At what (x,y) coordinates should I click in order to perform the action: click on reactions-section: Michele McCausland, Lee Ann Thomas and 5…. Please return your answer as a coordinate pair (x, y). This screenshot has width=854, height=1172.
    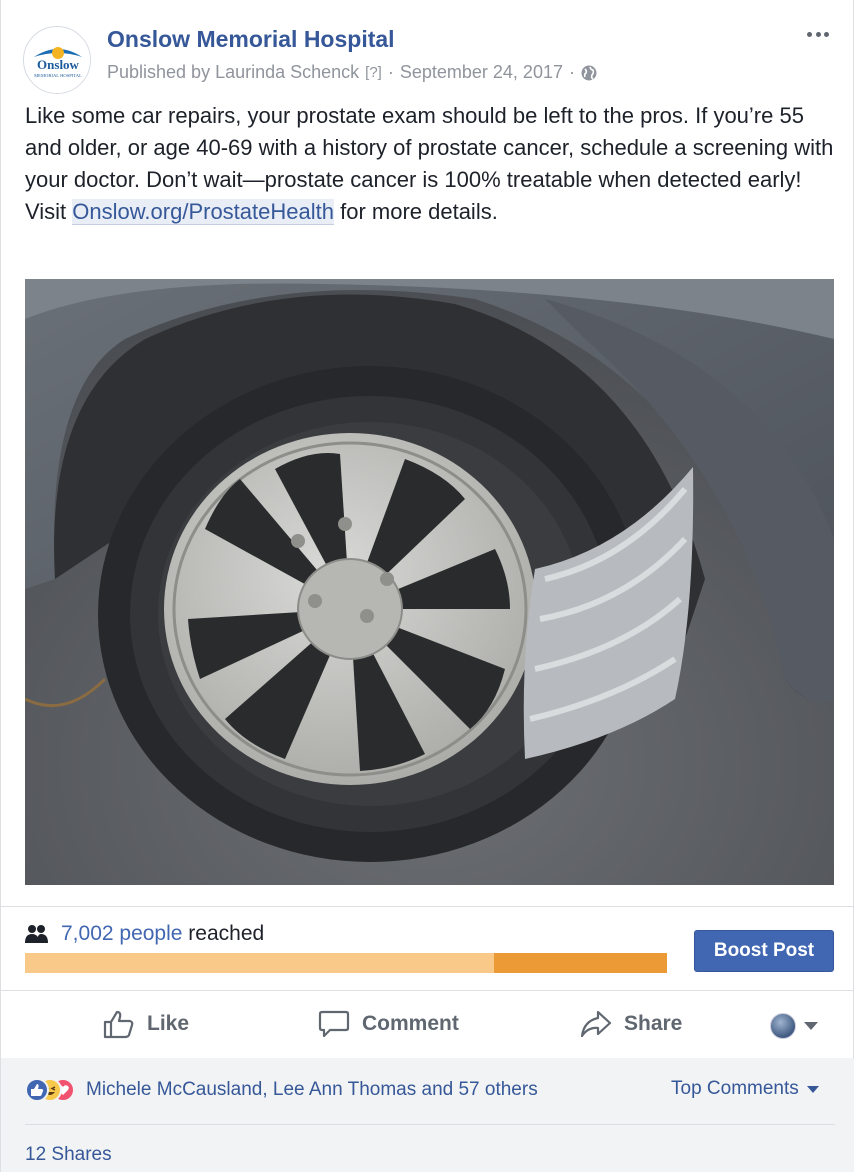
    Looking at the image, I should click on (427, 1115).